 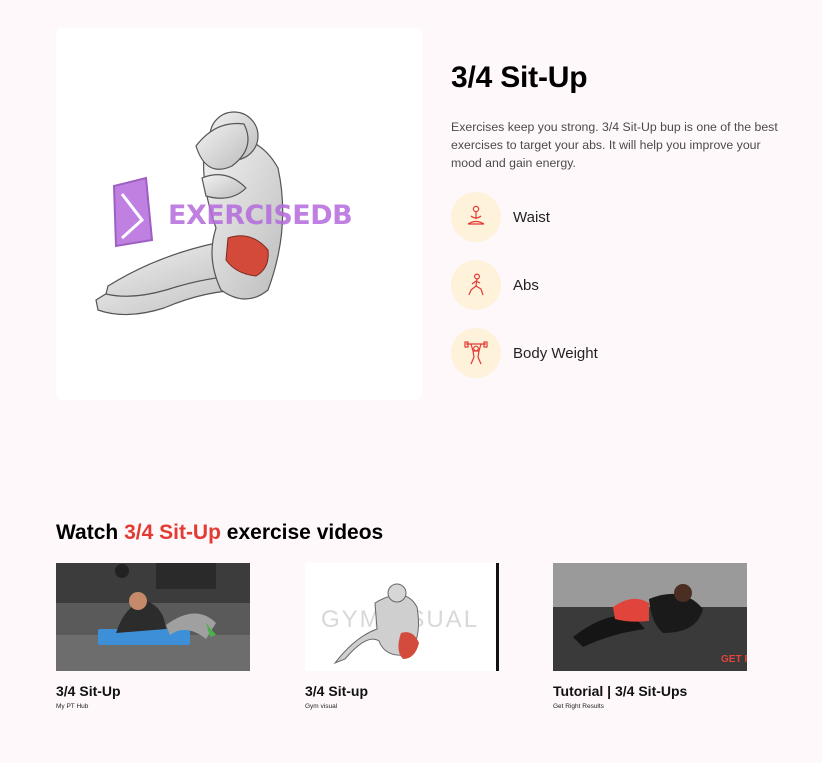 What do you see at coordinates (476, 285) in the screenshot?
I see `lunge-figure-icon` at bounding box center [476, 285].